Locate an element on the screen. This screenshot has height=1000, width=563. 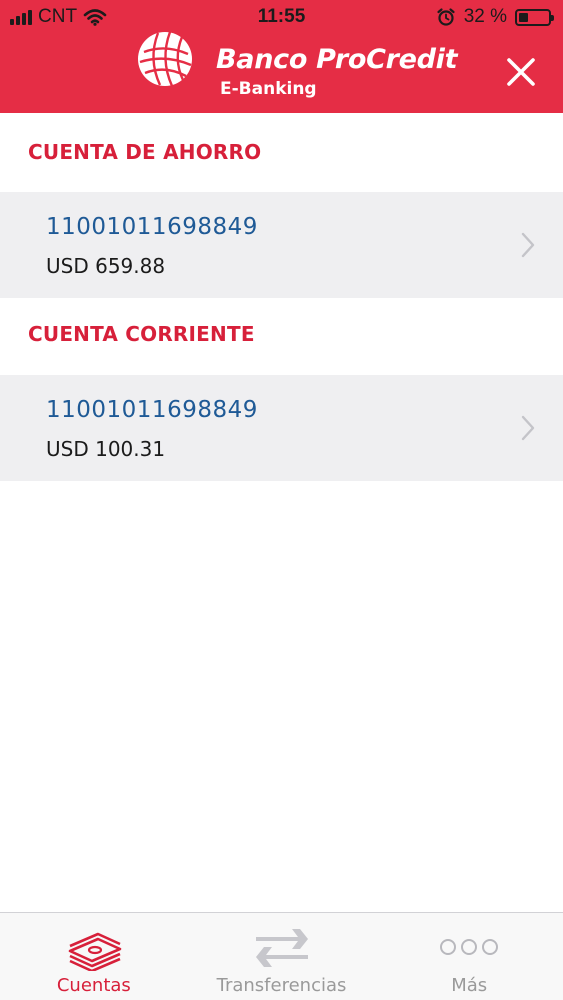
section-title-checking: CUENTA CORRIENTE is located at coordinates (141, 334).